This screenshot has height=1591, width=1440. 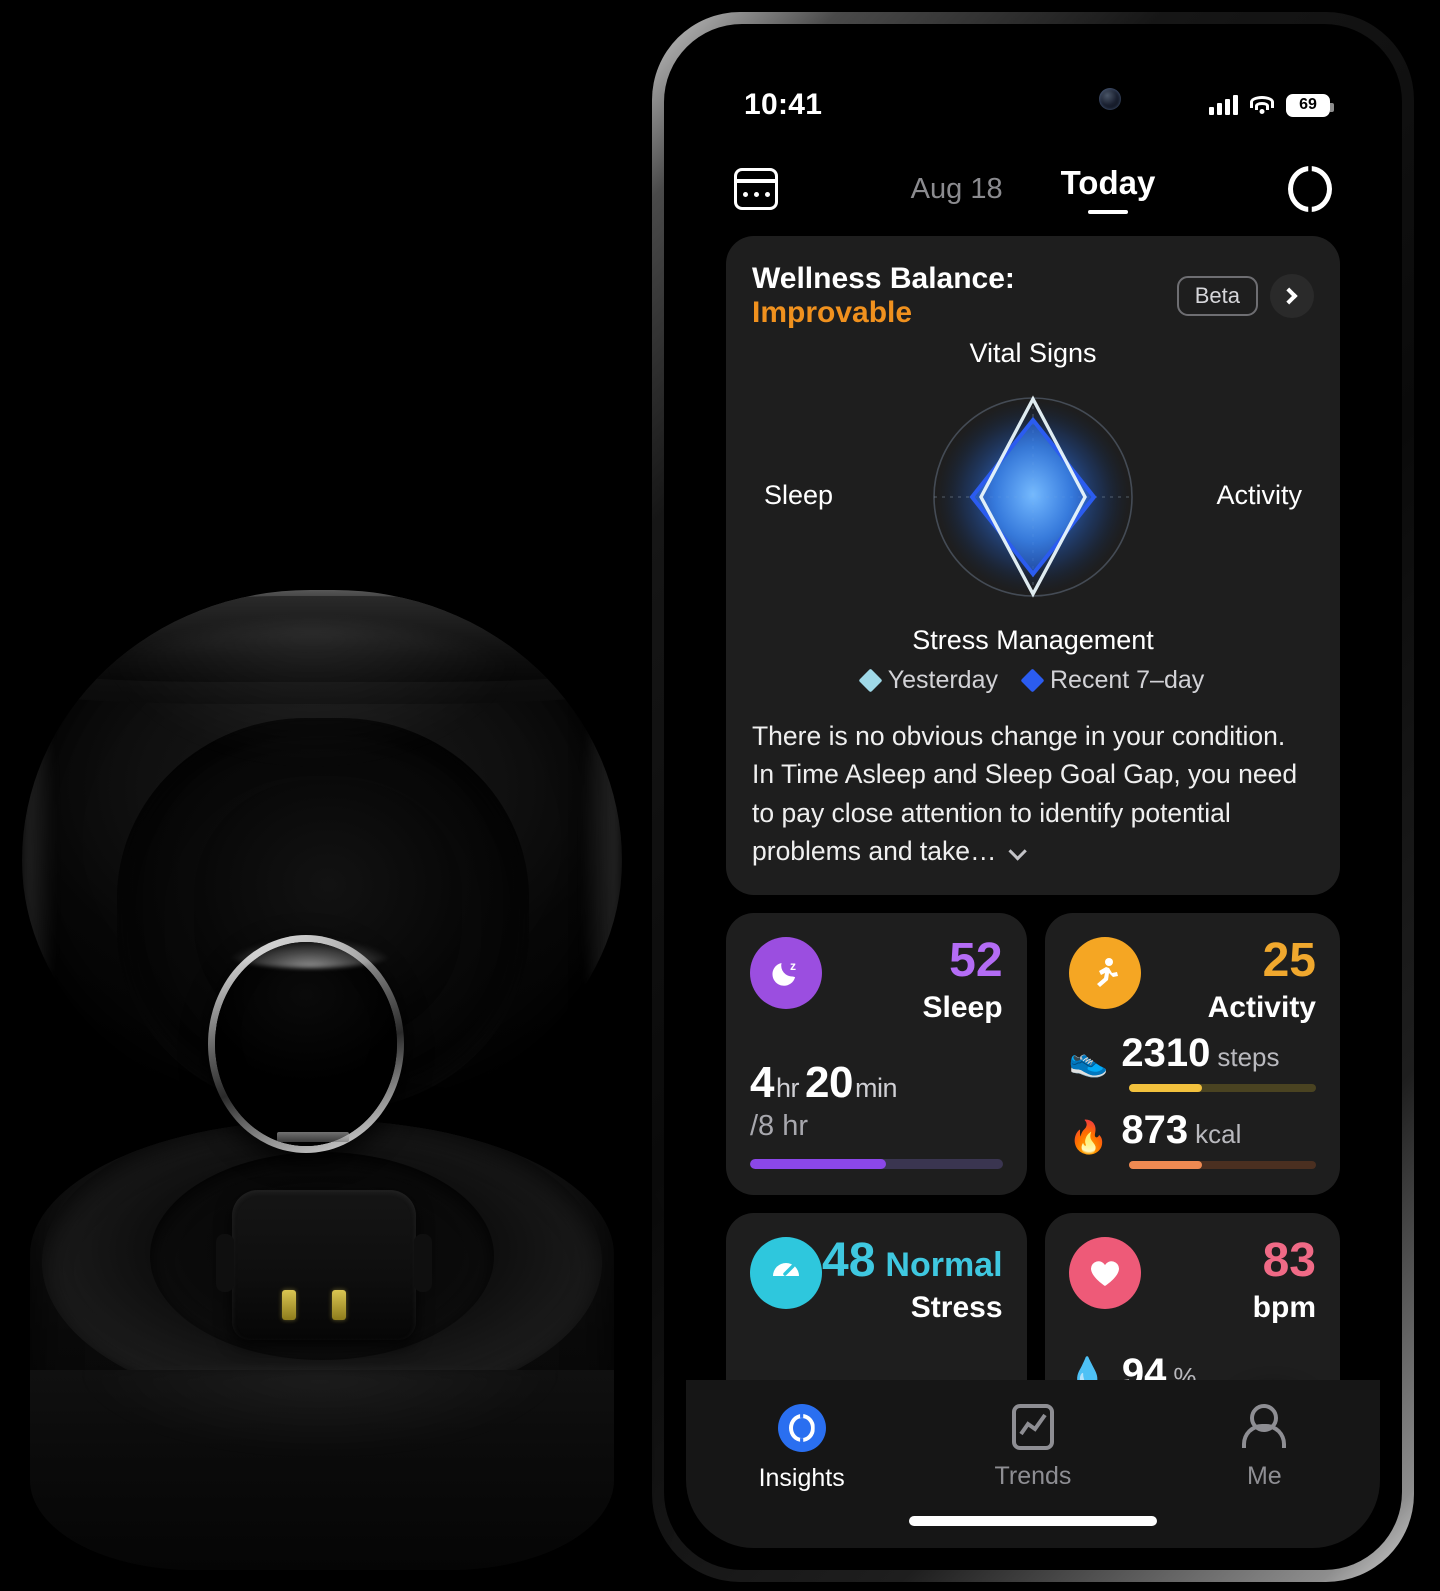 I want to click on beta-badge: Beta, so click(x=1217, y=296).